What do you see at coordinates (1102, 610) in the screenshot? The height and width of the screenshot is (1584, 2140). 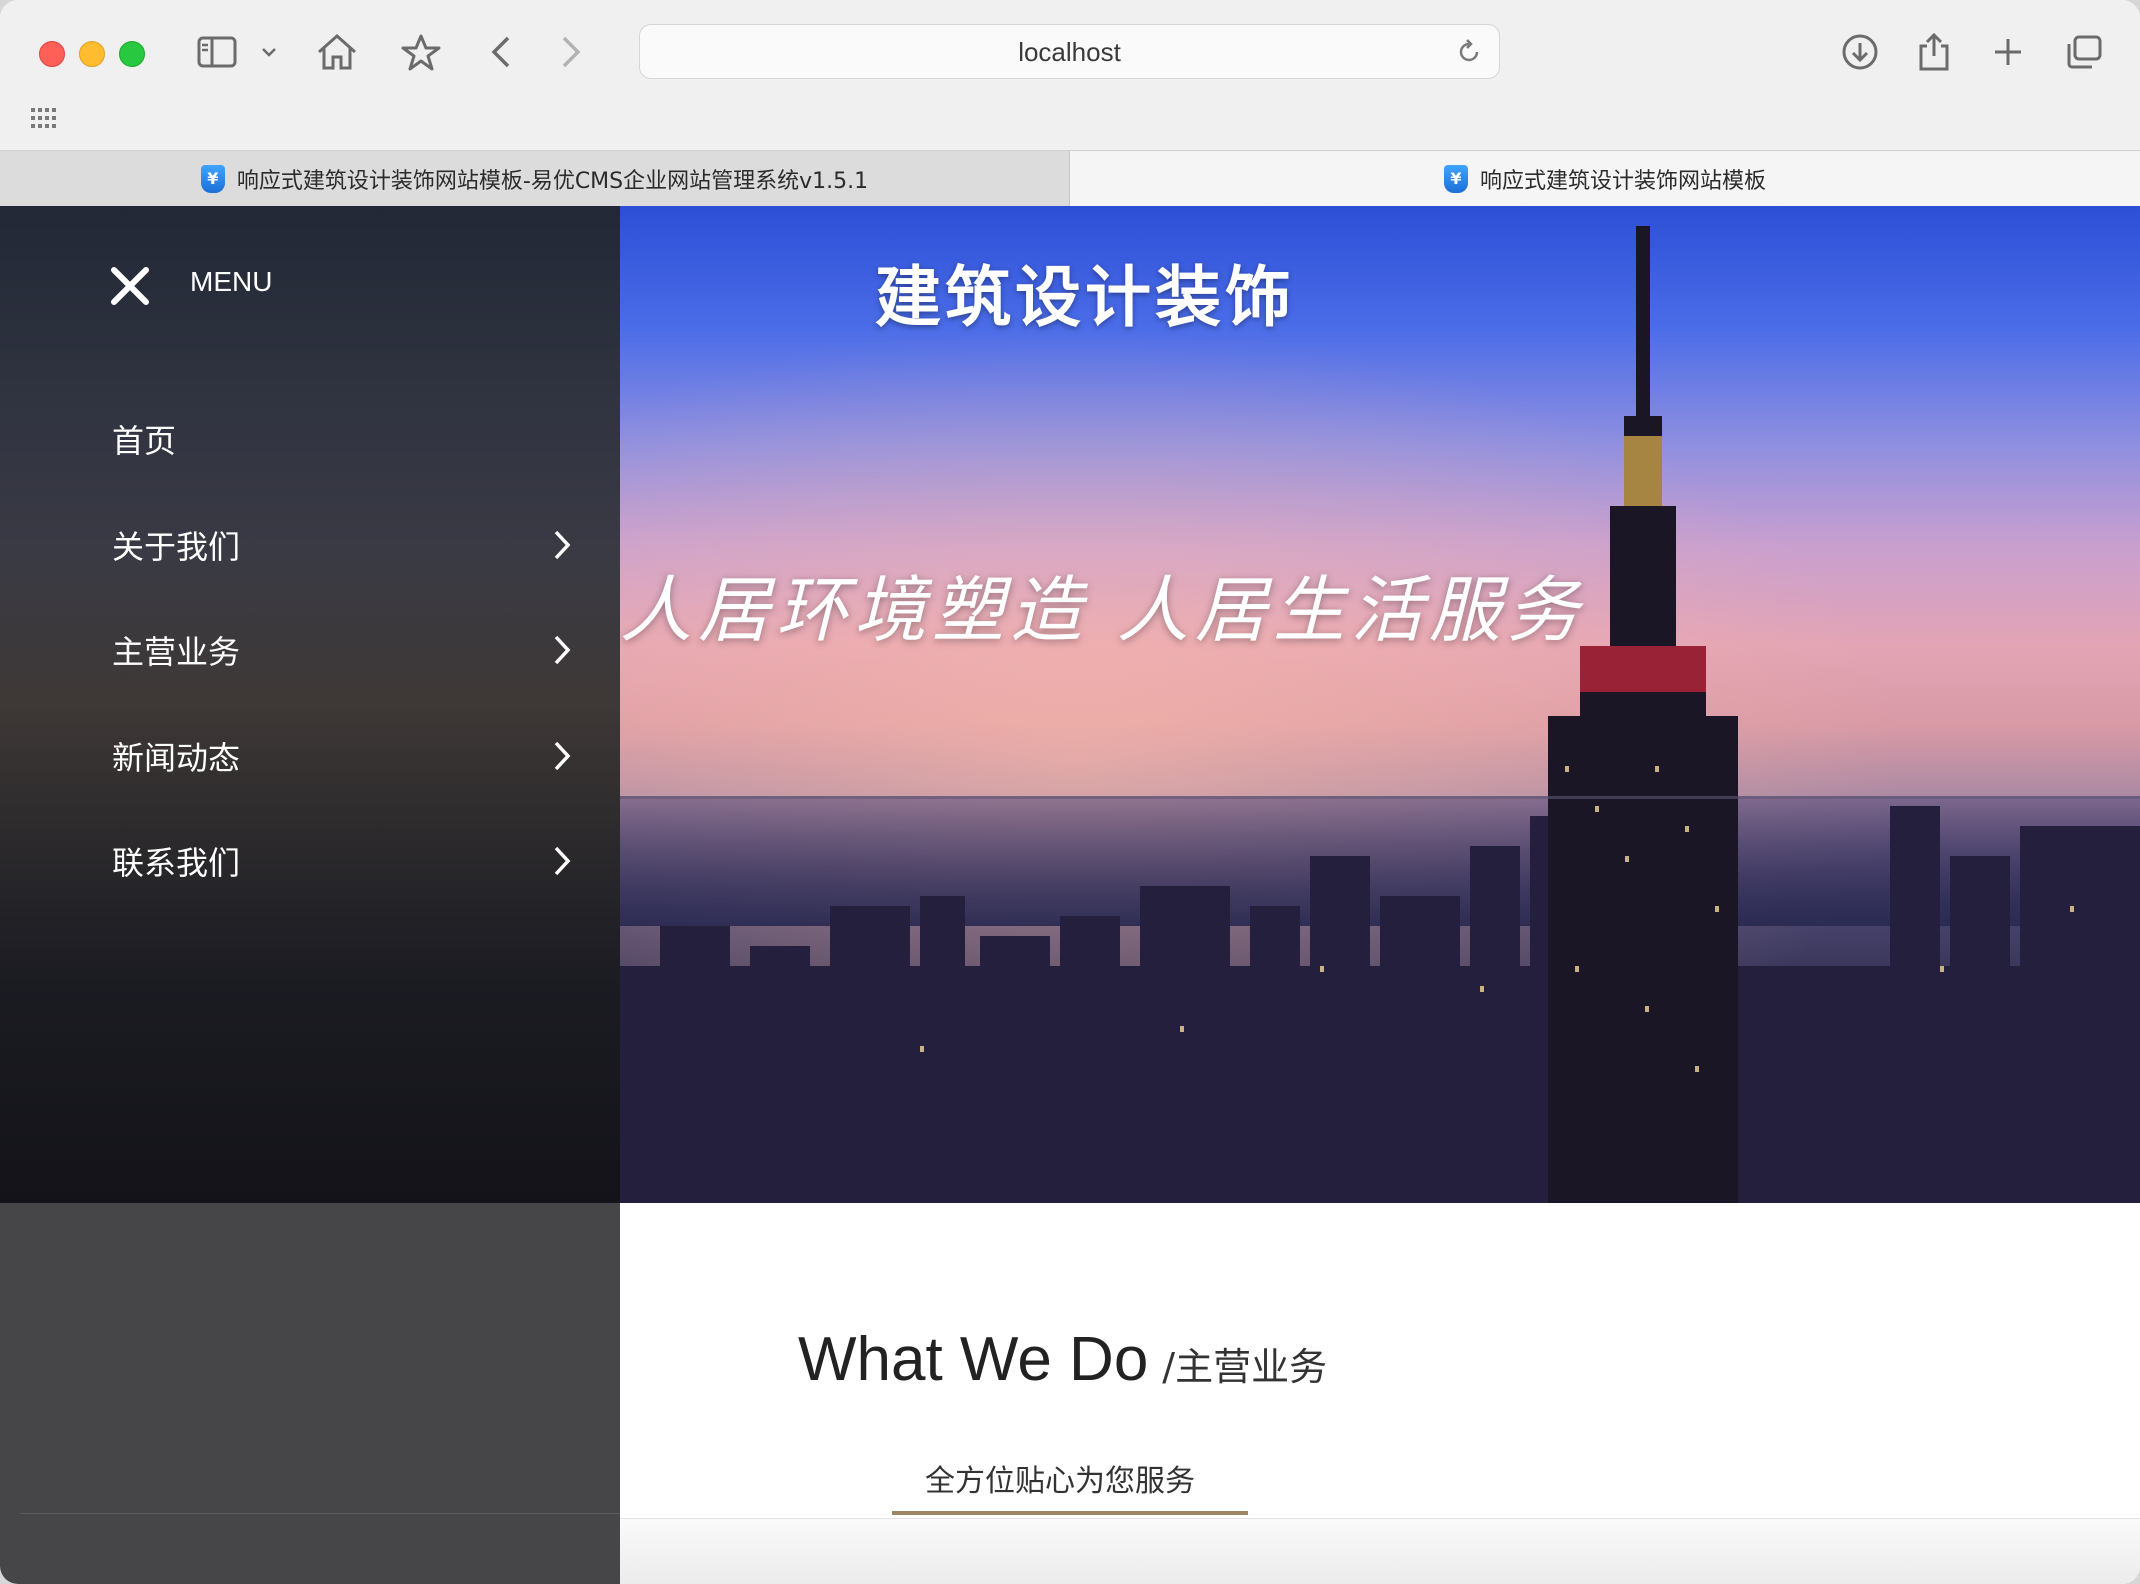 I see `hero-slogan: 人居环境塑造 人居生活服务` at bounding box center [1102, 610].